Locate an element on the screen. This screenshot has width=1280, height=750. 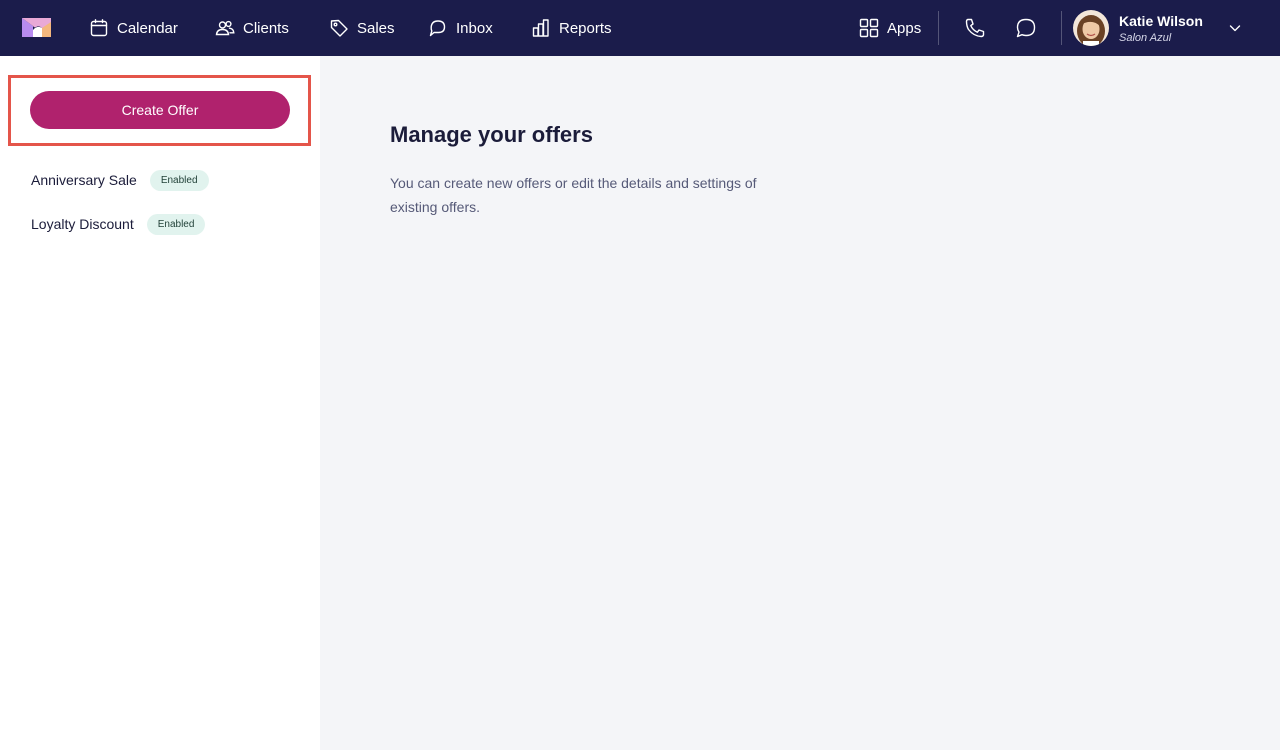
nav-calendar: Calendar is located at coordinates (133, 28).